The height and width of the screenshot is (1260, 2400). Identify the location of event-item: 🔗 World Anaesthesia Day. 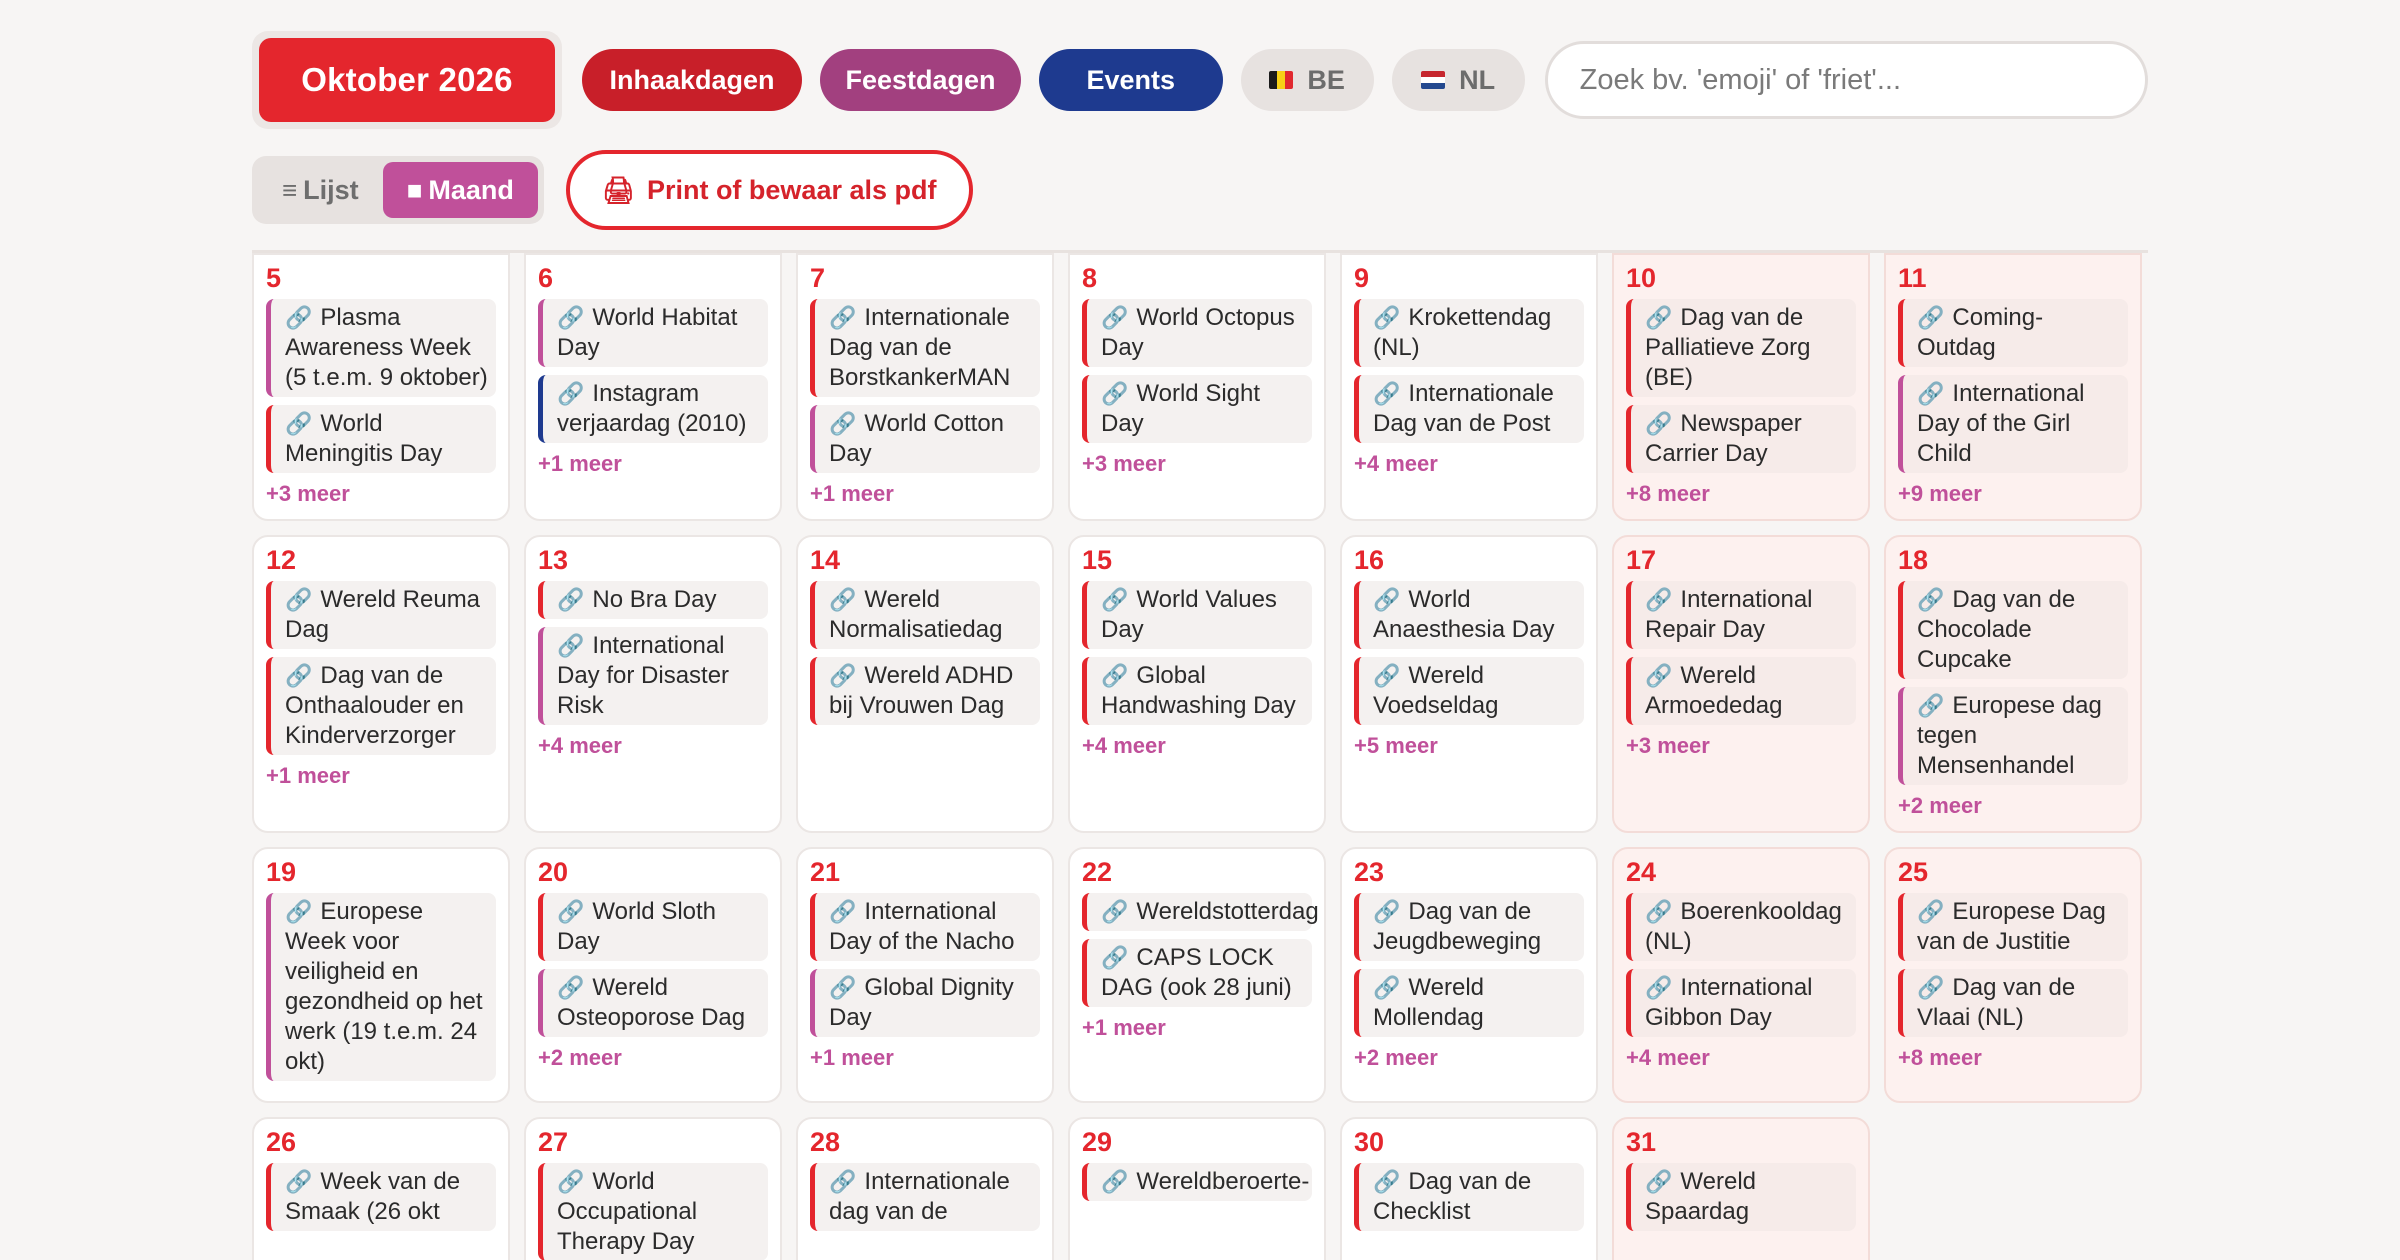
(1469, 615).